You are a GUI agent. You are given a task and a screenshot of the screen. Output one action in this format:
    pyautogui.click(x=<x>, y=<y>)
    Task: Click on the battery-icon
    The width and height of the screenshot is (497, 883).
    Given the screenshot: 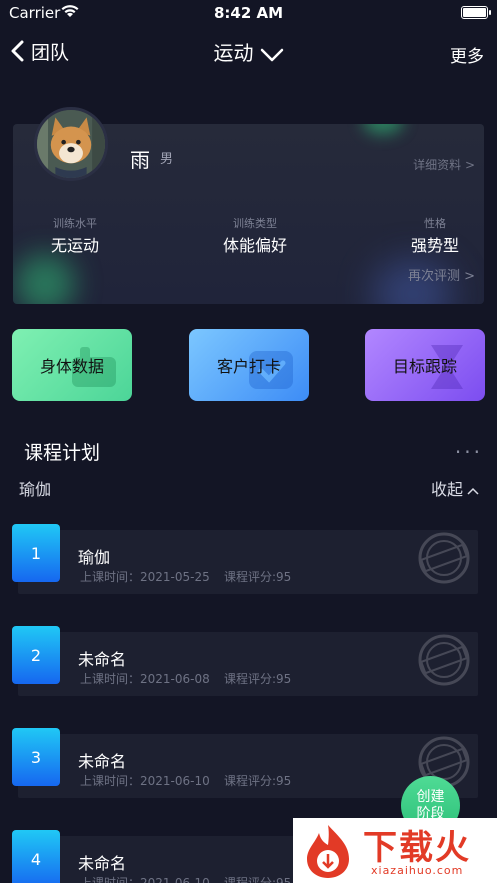 What is the action you would take?
    pyautogui.click(x=476, y=12)
    